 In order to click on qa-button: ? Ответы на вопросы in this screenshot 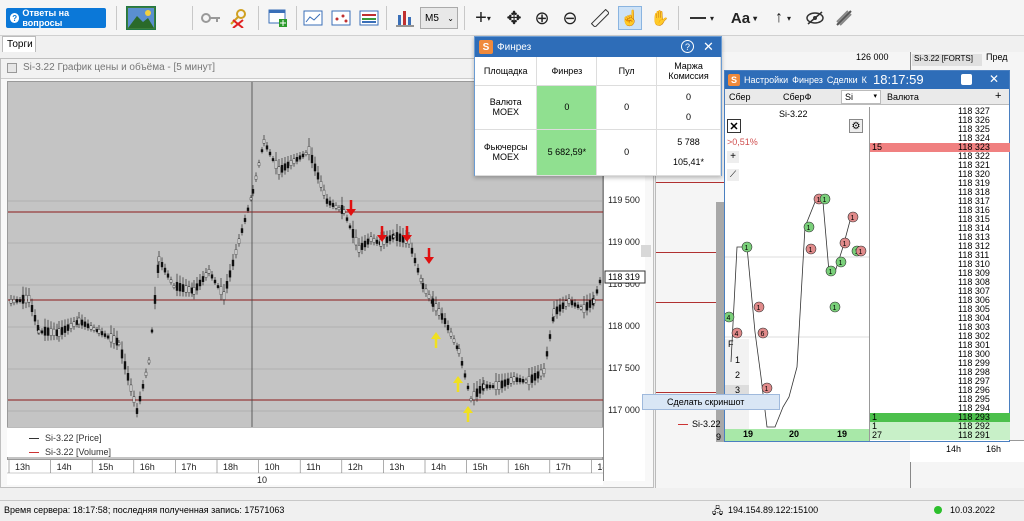, I will do `click(56, 18)`.